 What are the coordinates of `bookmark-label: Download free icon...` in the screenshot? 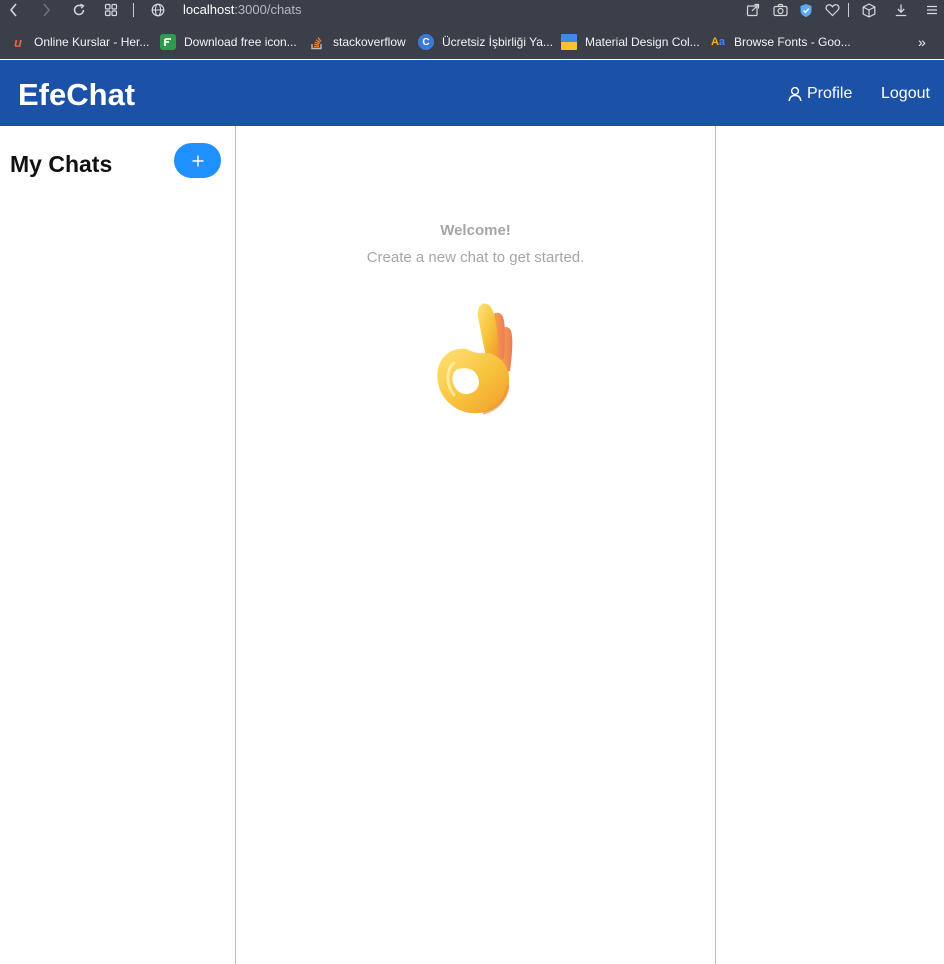 It's located at (240, 42).